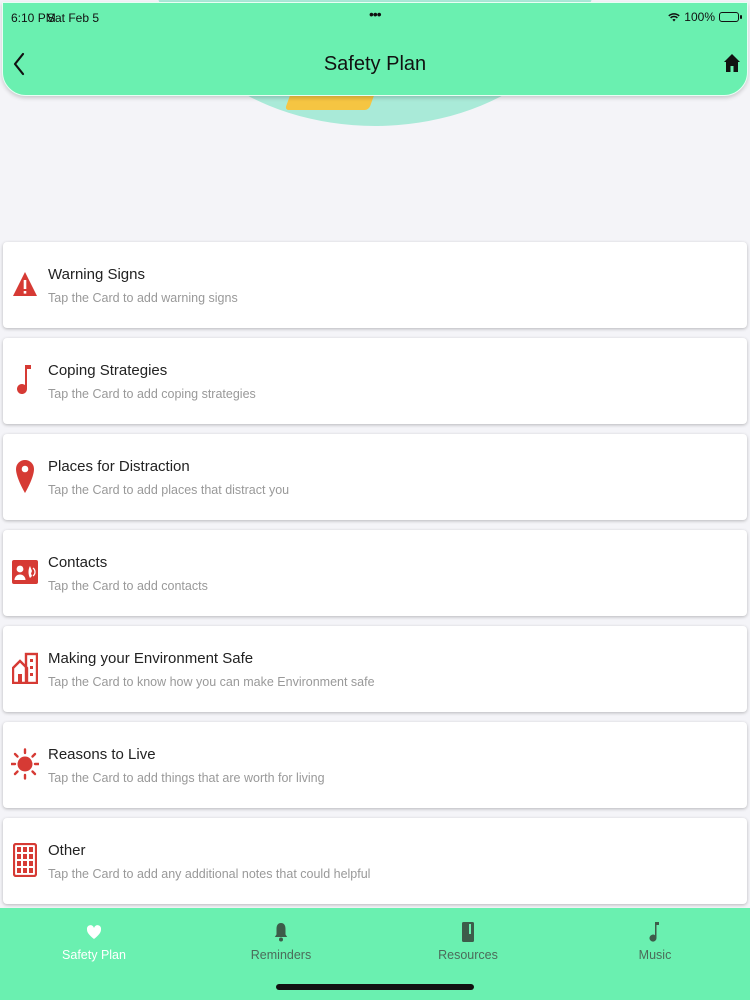 The width and height of the screenshot is (750, 1000). What do you see at coordinates (699, 17) in the screenshot?
I see `battery-percent: 100%` at bounding box center [699, 17].